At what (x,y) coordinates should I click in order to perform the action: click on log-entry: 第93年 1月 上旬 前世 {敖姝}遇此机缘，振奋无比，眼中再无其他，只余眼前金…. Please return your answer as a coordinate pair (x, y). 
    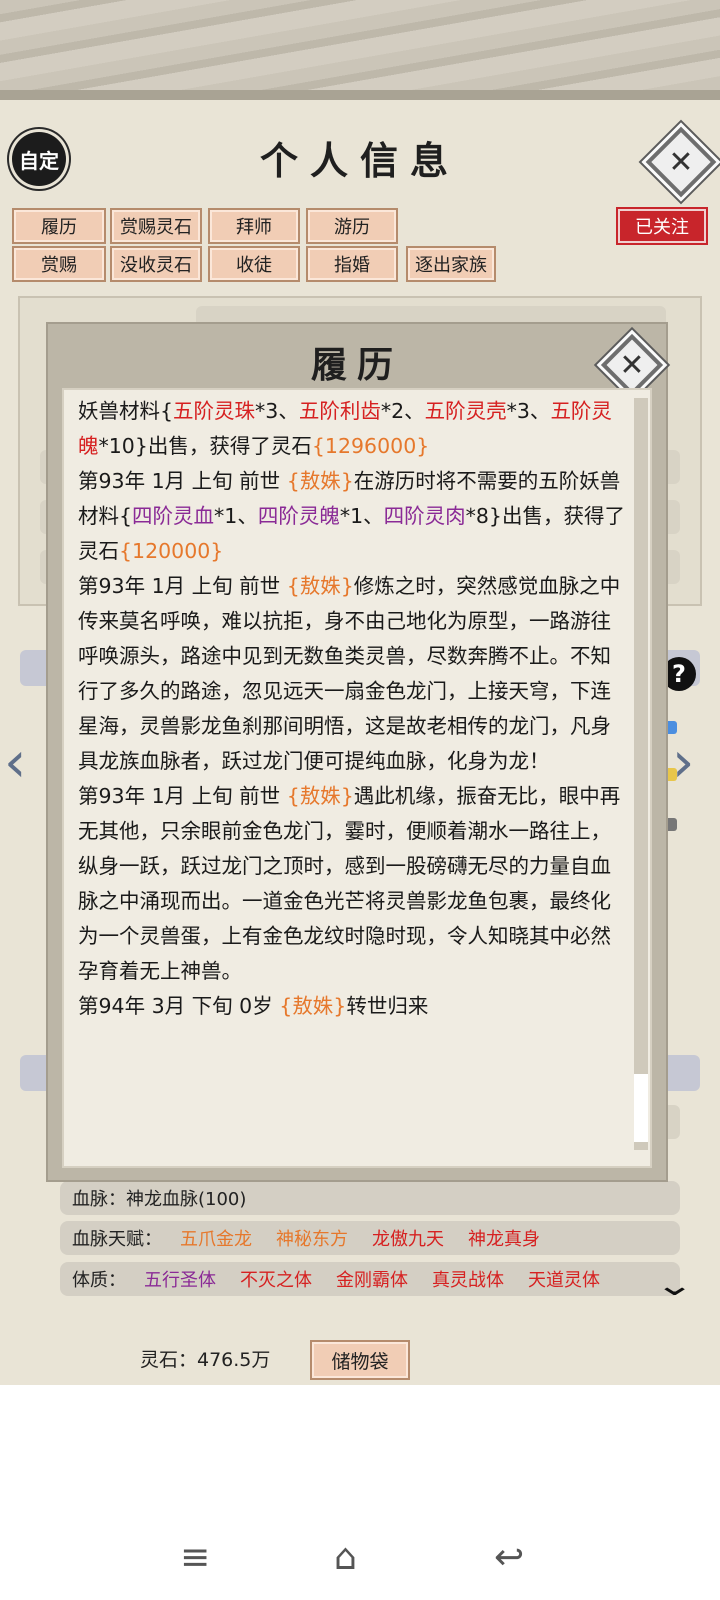
    Looking at the image, I should click on (353, 884).